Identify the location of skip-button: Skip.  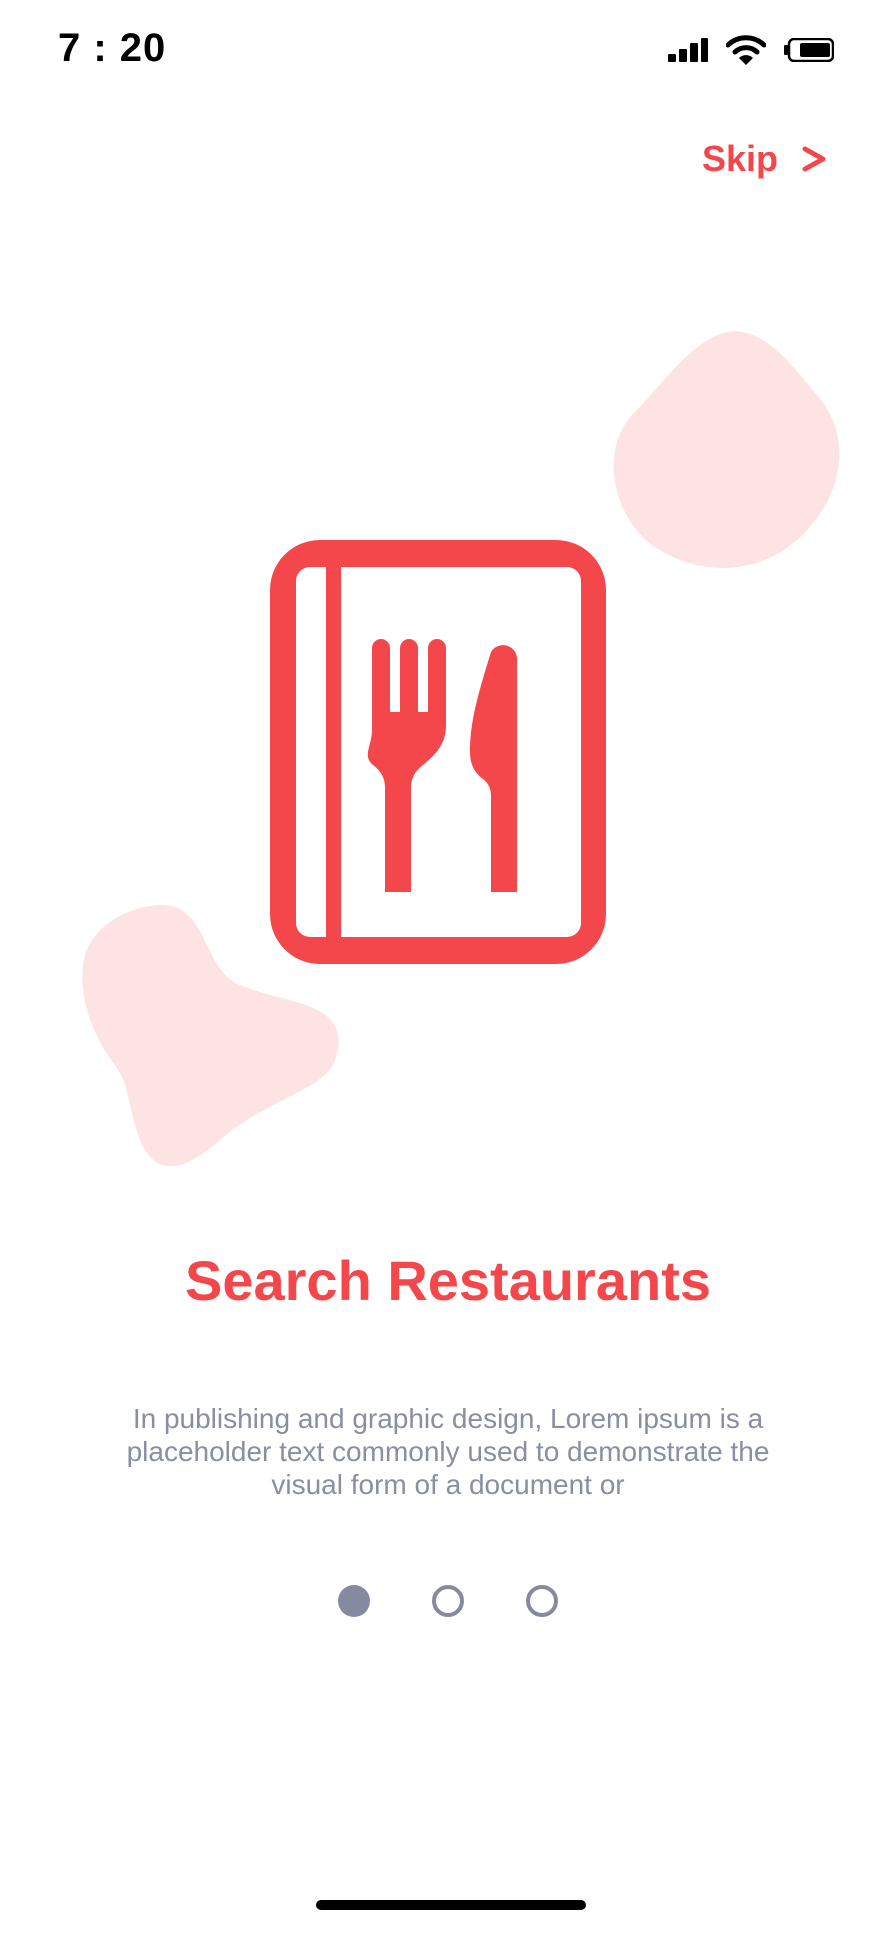
(765, 159).